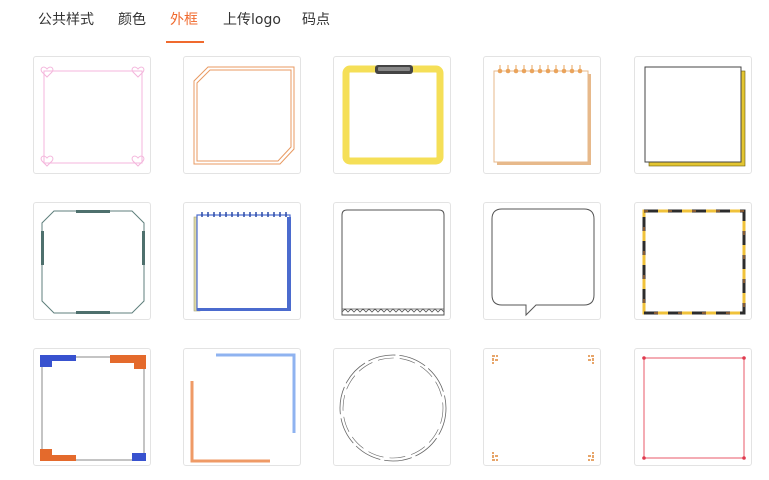 This screenshot has height=480, width=769. I want to click on gray-zigzag-bottom-frame-icon, so click(393, 262).